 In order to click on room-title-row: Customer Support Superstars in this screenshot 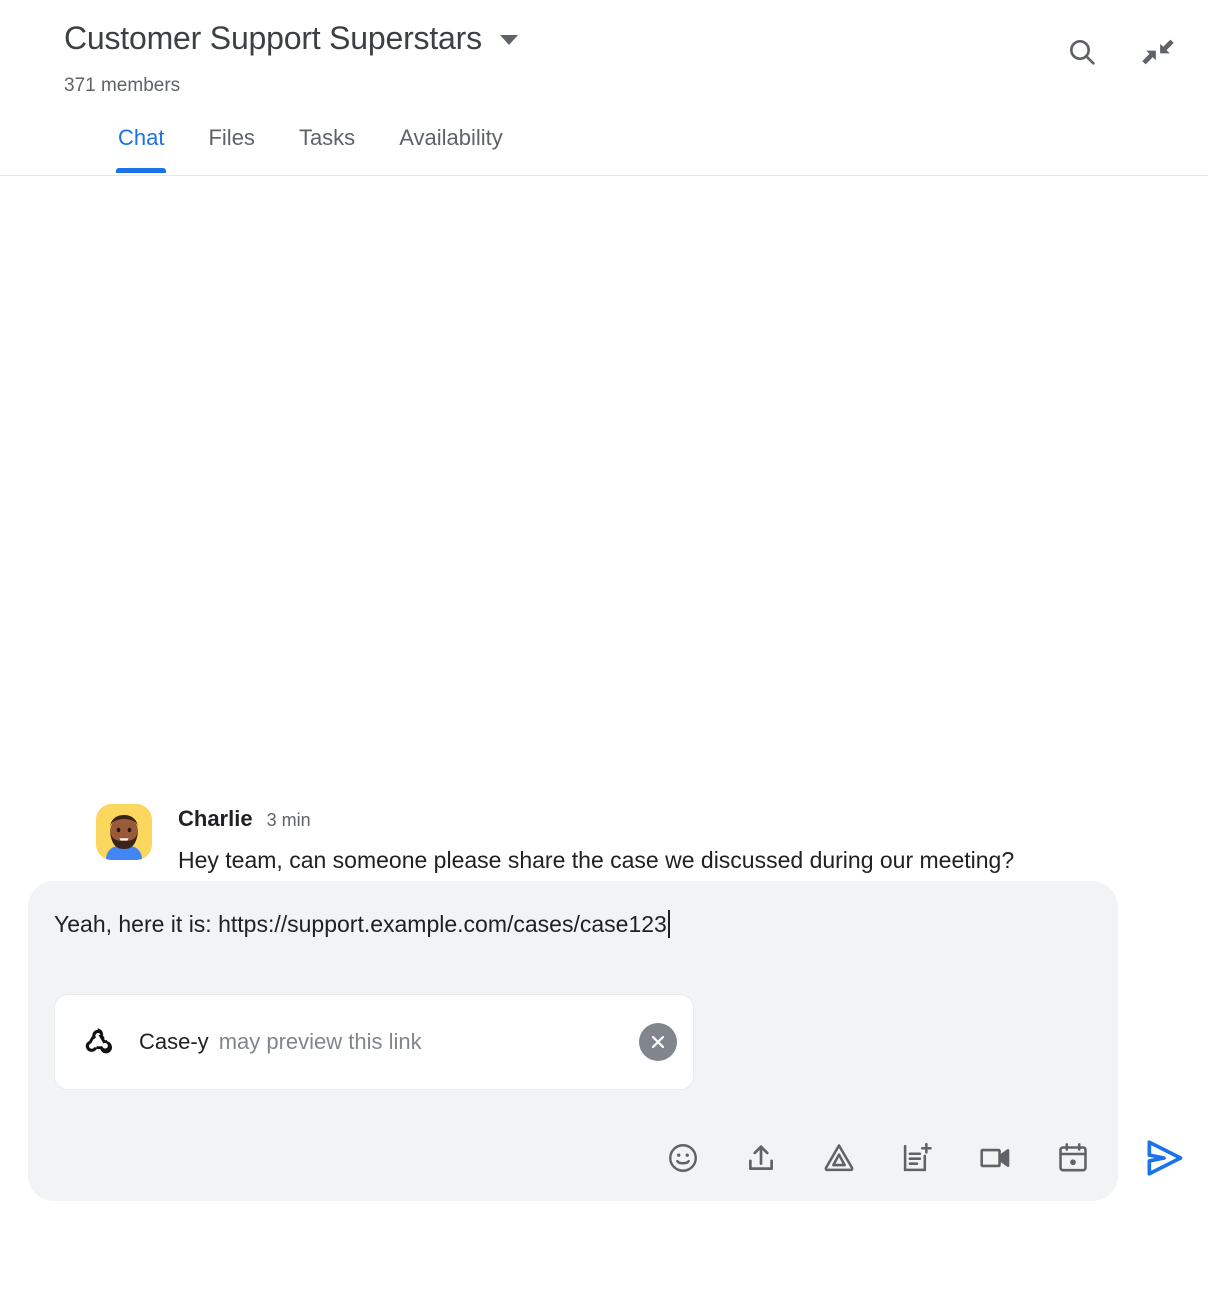, I will do `click(291, 38)`.